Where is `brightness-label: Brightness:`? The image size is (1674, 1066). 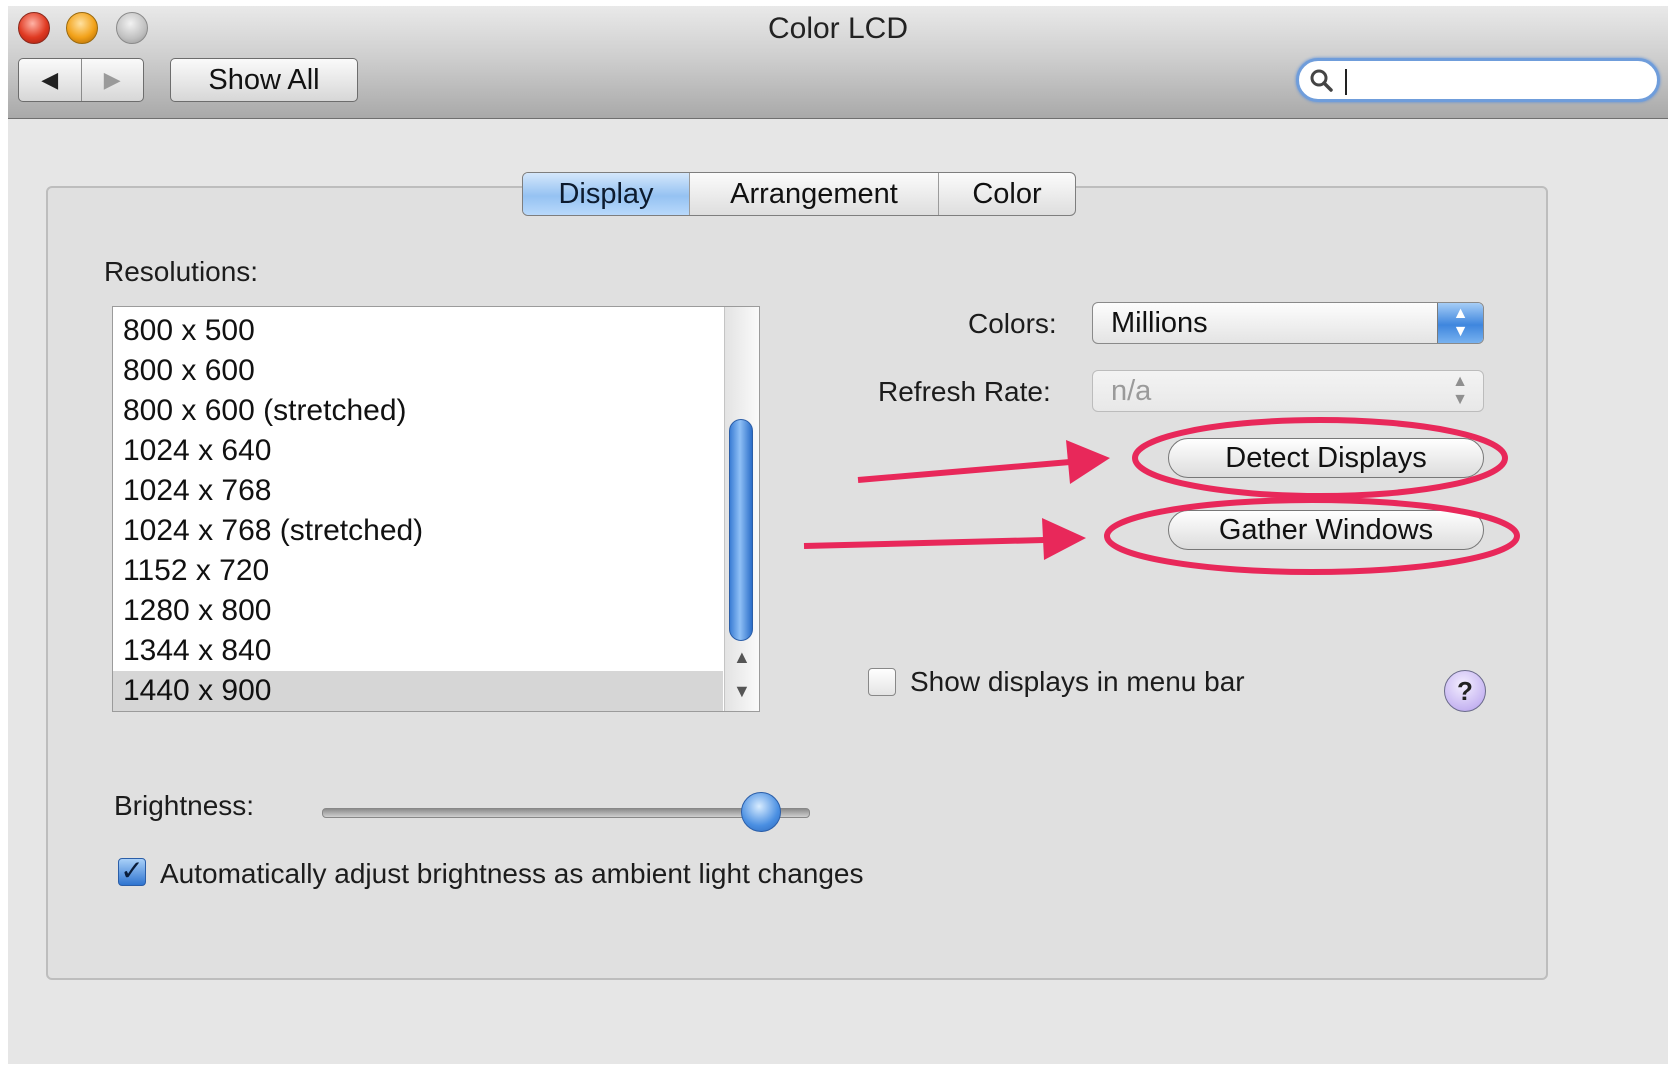
brightness-label: Brightness: is located at coordinates (184, 805).